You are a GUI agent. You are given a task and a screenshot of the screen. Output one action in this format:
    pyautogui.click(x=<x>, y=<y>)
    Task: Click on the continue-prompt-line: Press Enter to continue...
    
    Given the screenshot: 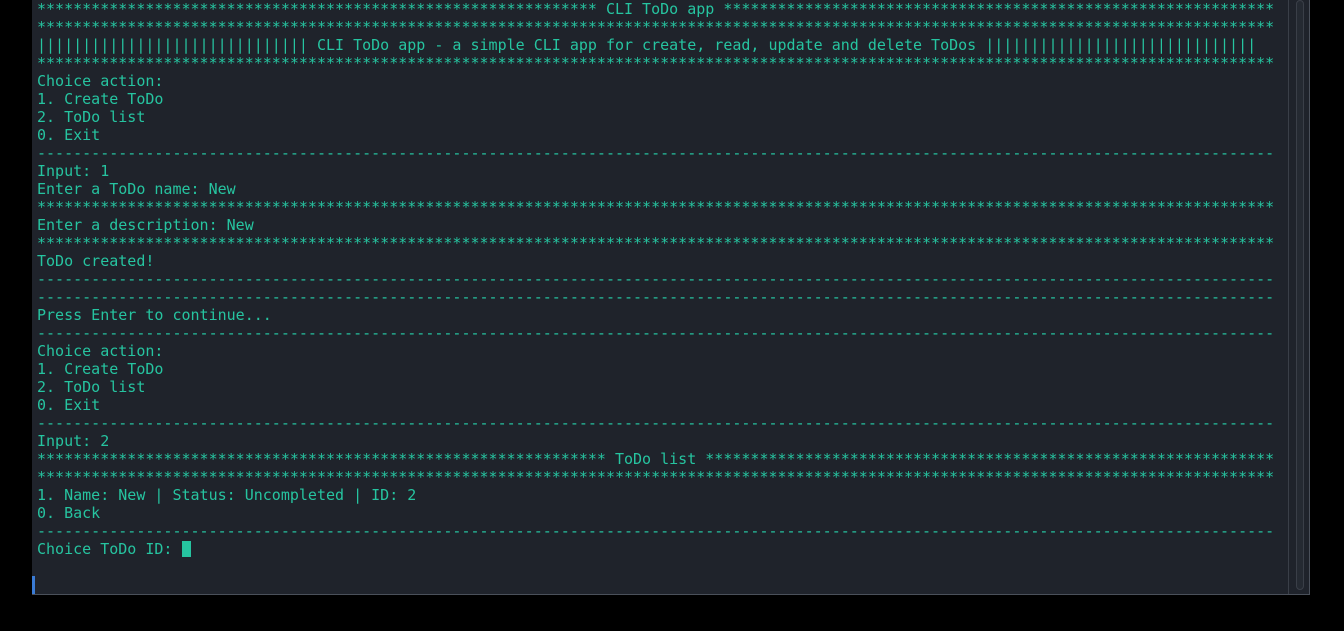 What is the action you would take?
    pyautogui.click(x=154, y=315)
    